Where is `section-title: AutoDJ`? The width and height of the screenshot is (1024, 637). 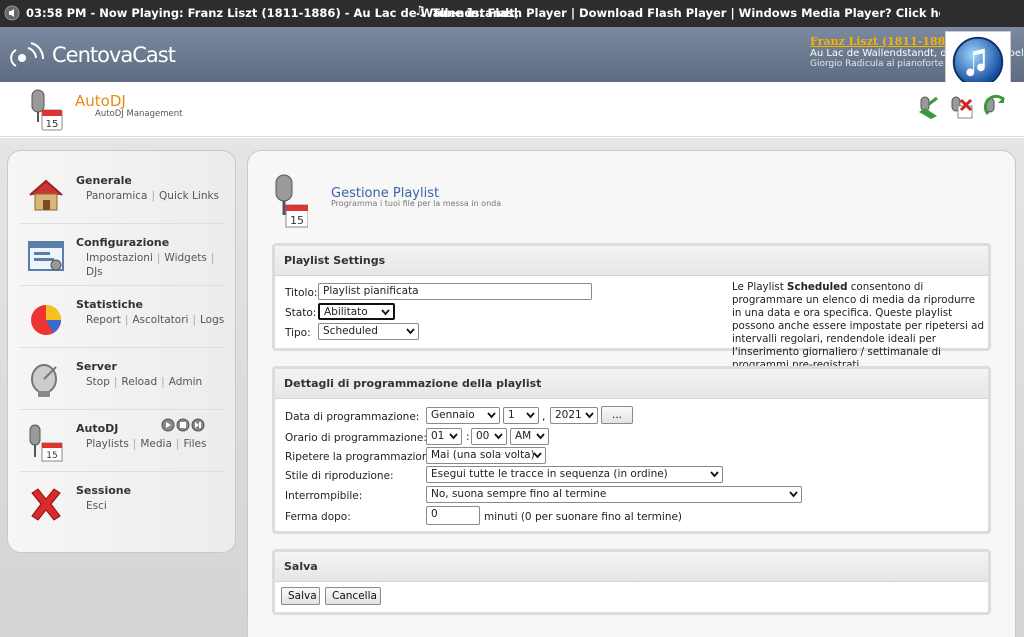 section-title: AutoDJ is located at coordinates (100, 101).